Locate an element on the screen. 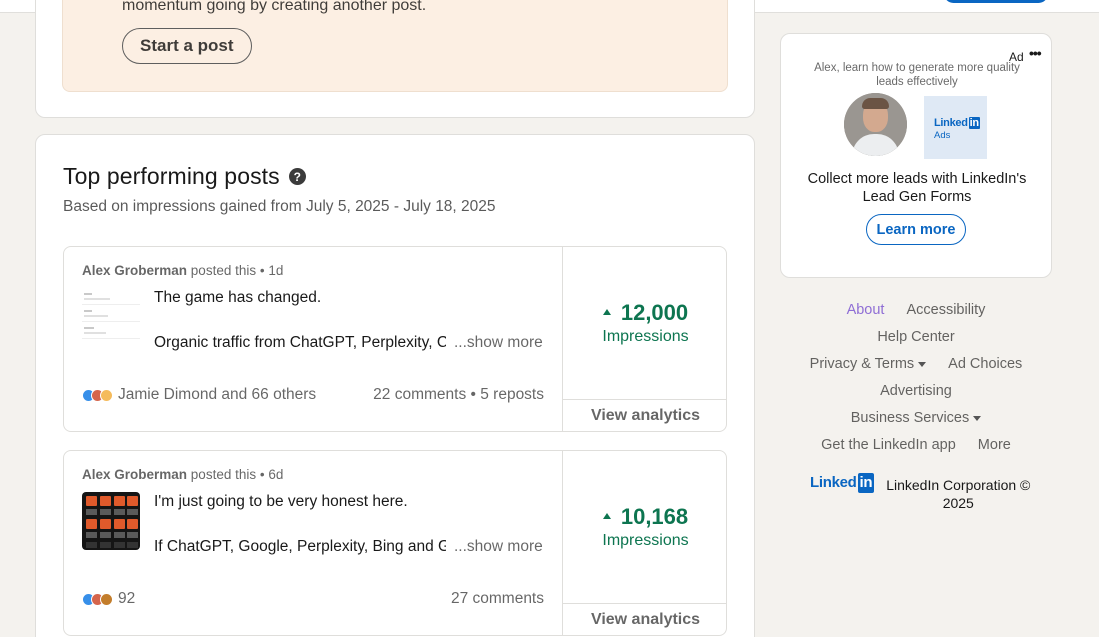 This screenshot has height=637, width=1099. post-text-line1: The game has changed. is located at coordinates (238, 297).